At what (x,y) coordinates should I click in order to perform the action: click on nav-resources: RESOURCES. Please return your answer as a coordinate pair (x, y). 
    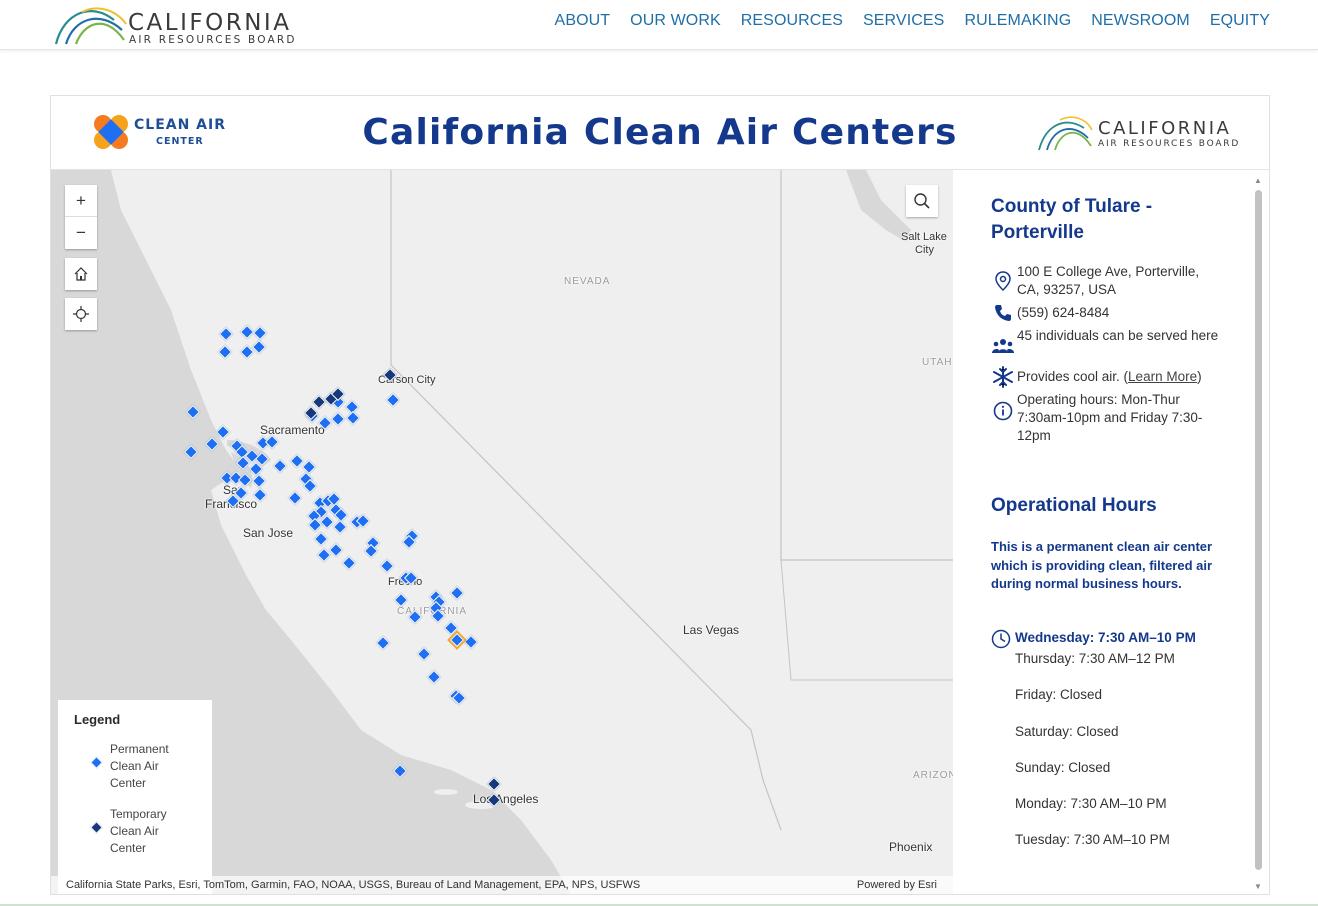
    Looking at the image, I should click on (792, 21).